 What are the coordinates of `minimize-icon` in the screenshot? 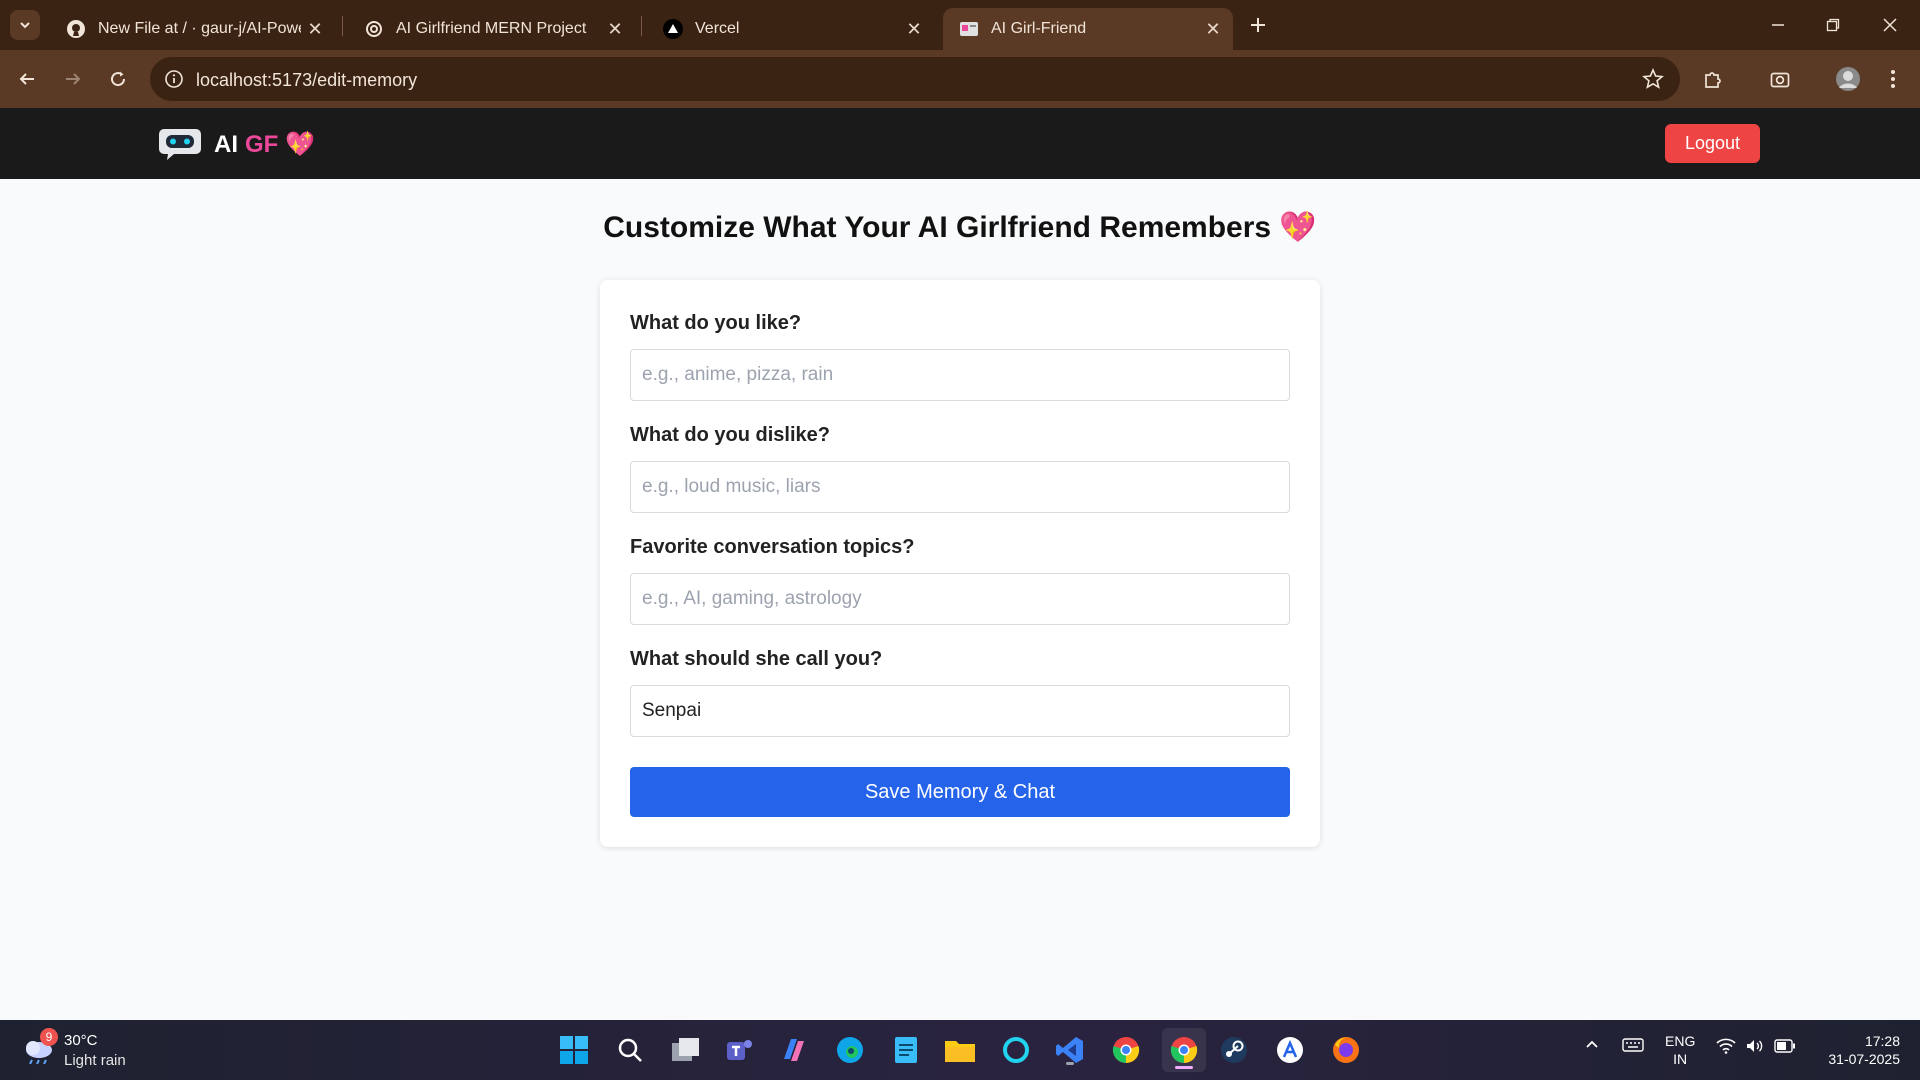 It's located at (1778, 25).